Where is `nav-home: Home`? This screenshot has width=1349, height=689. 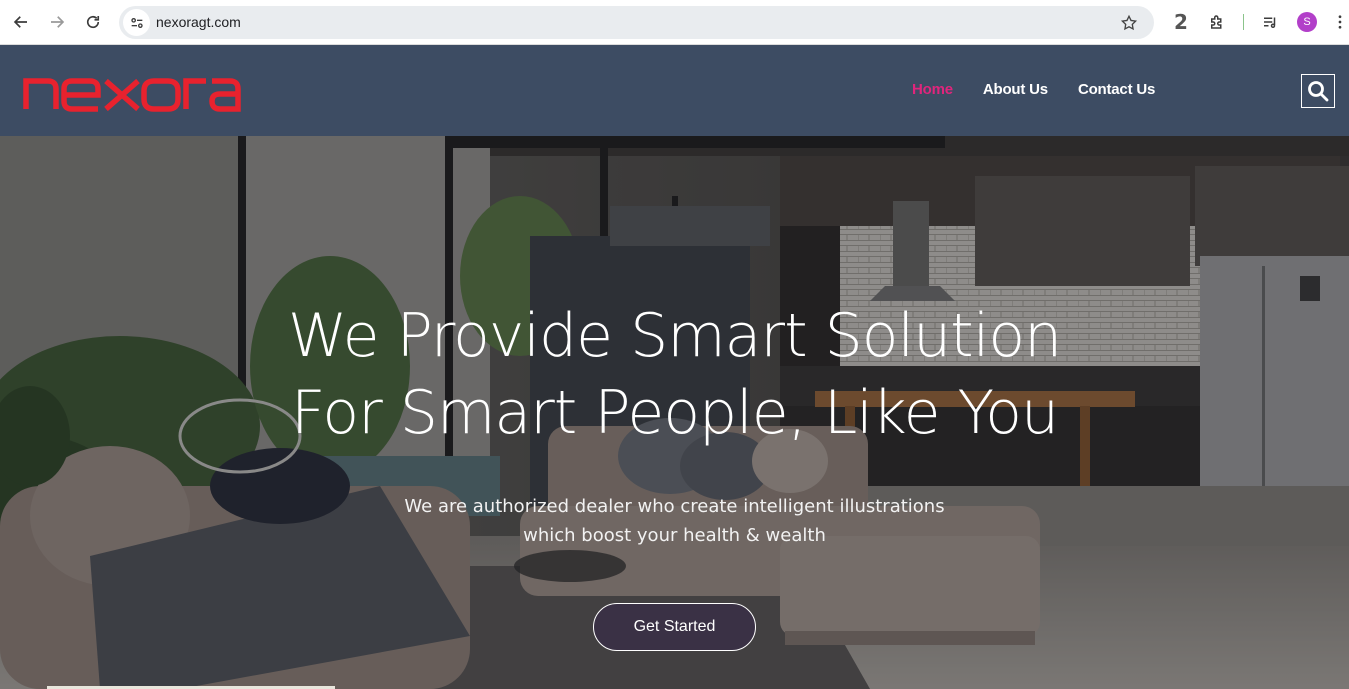
nav-home: Home is located at coordinates (932, 89).